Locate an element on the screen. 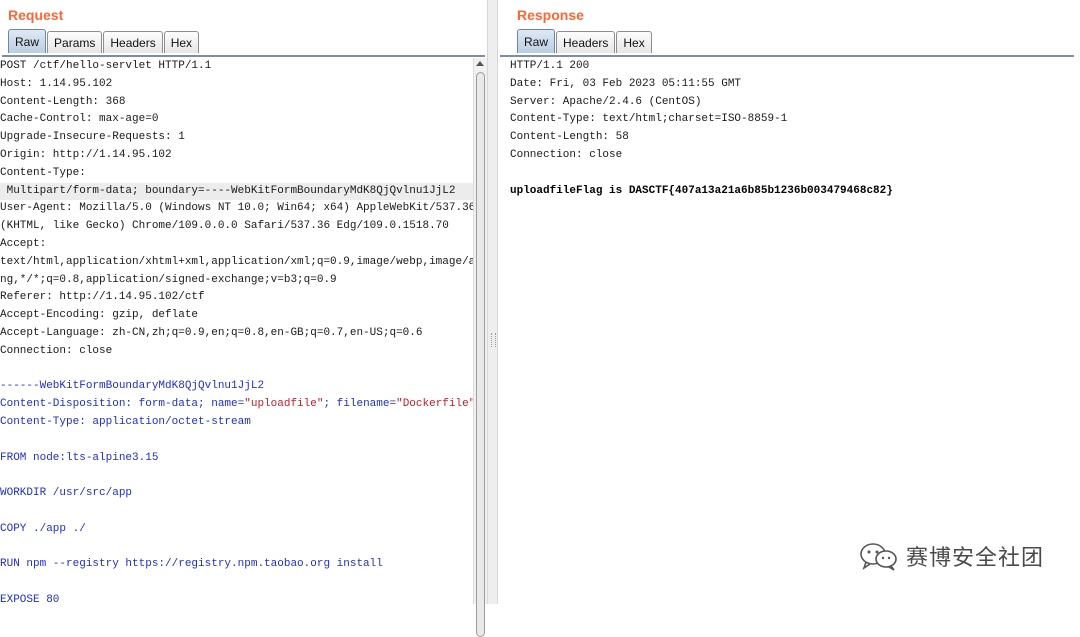  response-line: Connection: close is located at coordinates (794, 156).